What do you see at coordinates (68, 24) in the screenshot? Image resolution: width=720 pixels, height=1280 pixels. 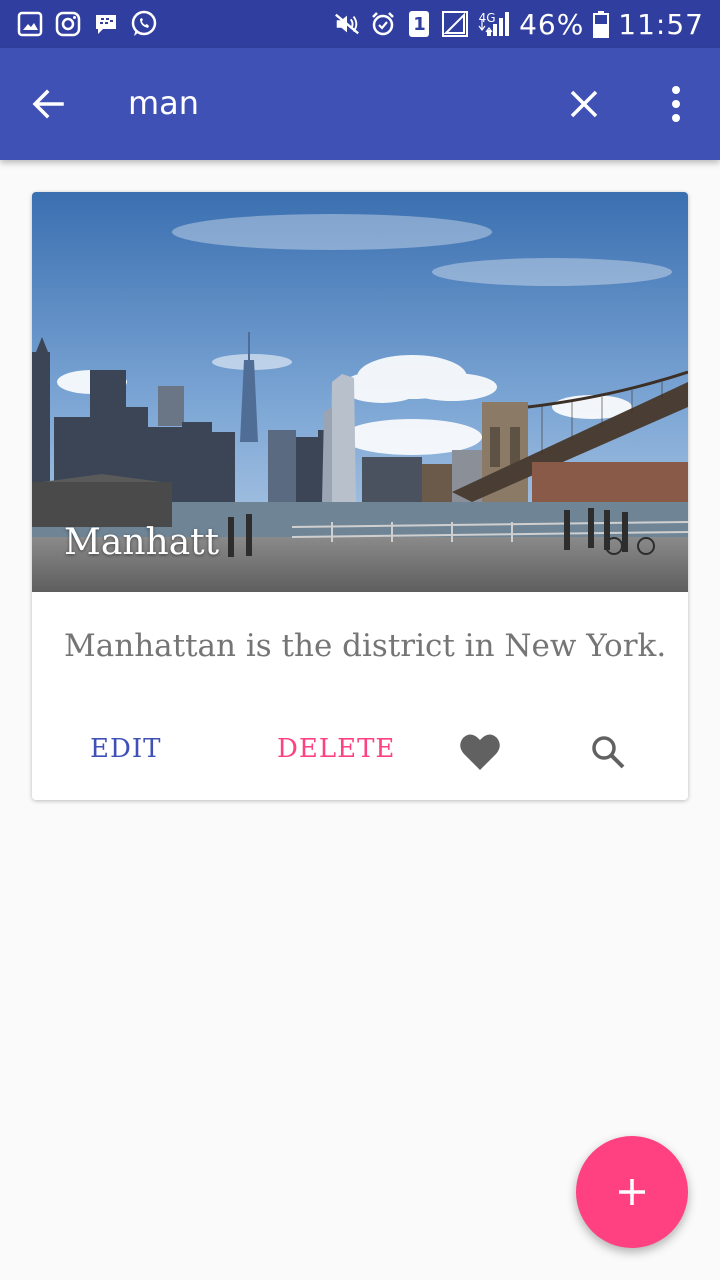 I see `instagram-icon` at bounding box center [68, 24].